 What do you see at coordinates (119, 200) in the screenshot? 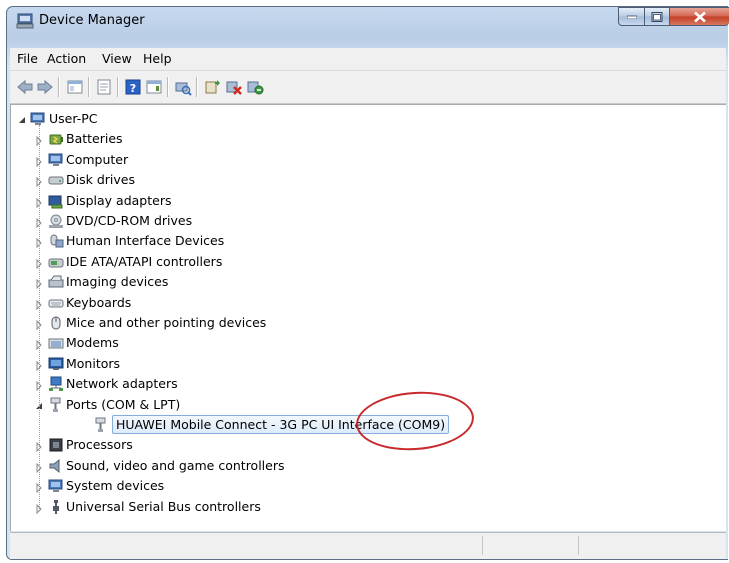
I see `tree-item-label: Display adapters` at bounding box center [119, 200].